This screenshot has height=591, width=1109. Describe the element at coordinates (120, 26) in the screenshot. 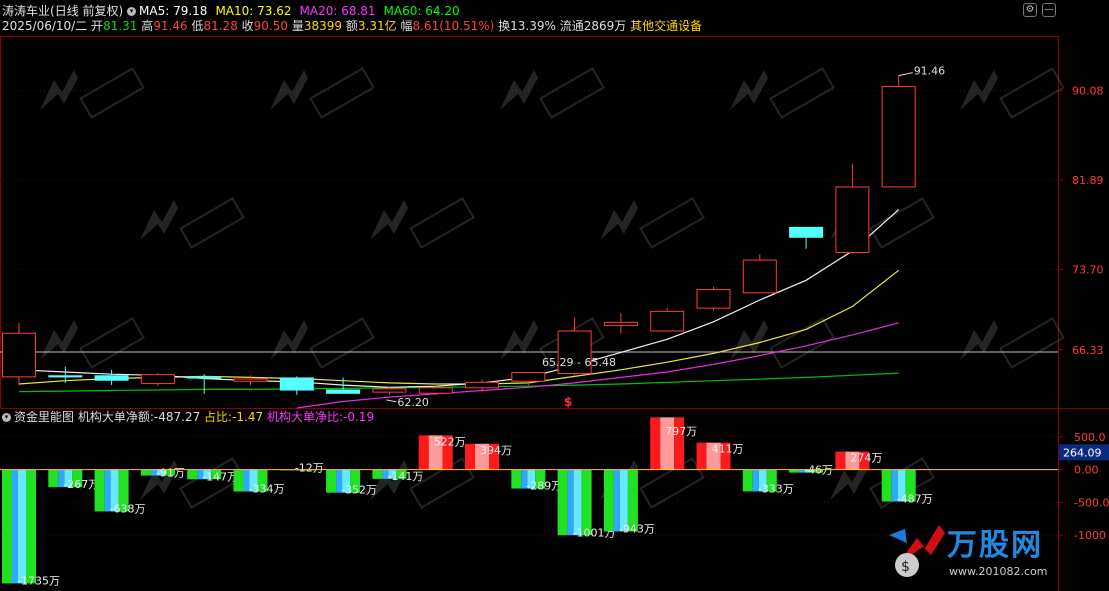

I see `open-value: 81.31` at that location.